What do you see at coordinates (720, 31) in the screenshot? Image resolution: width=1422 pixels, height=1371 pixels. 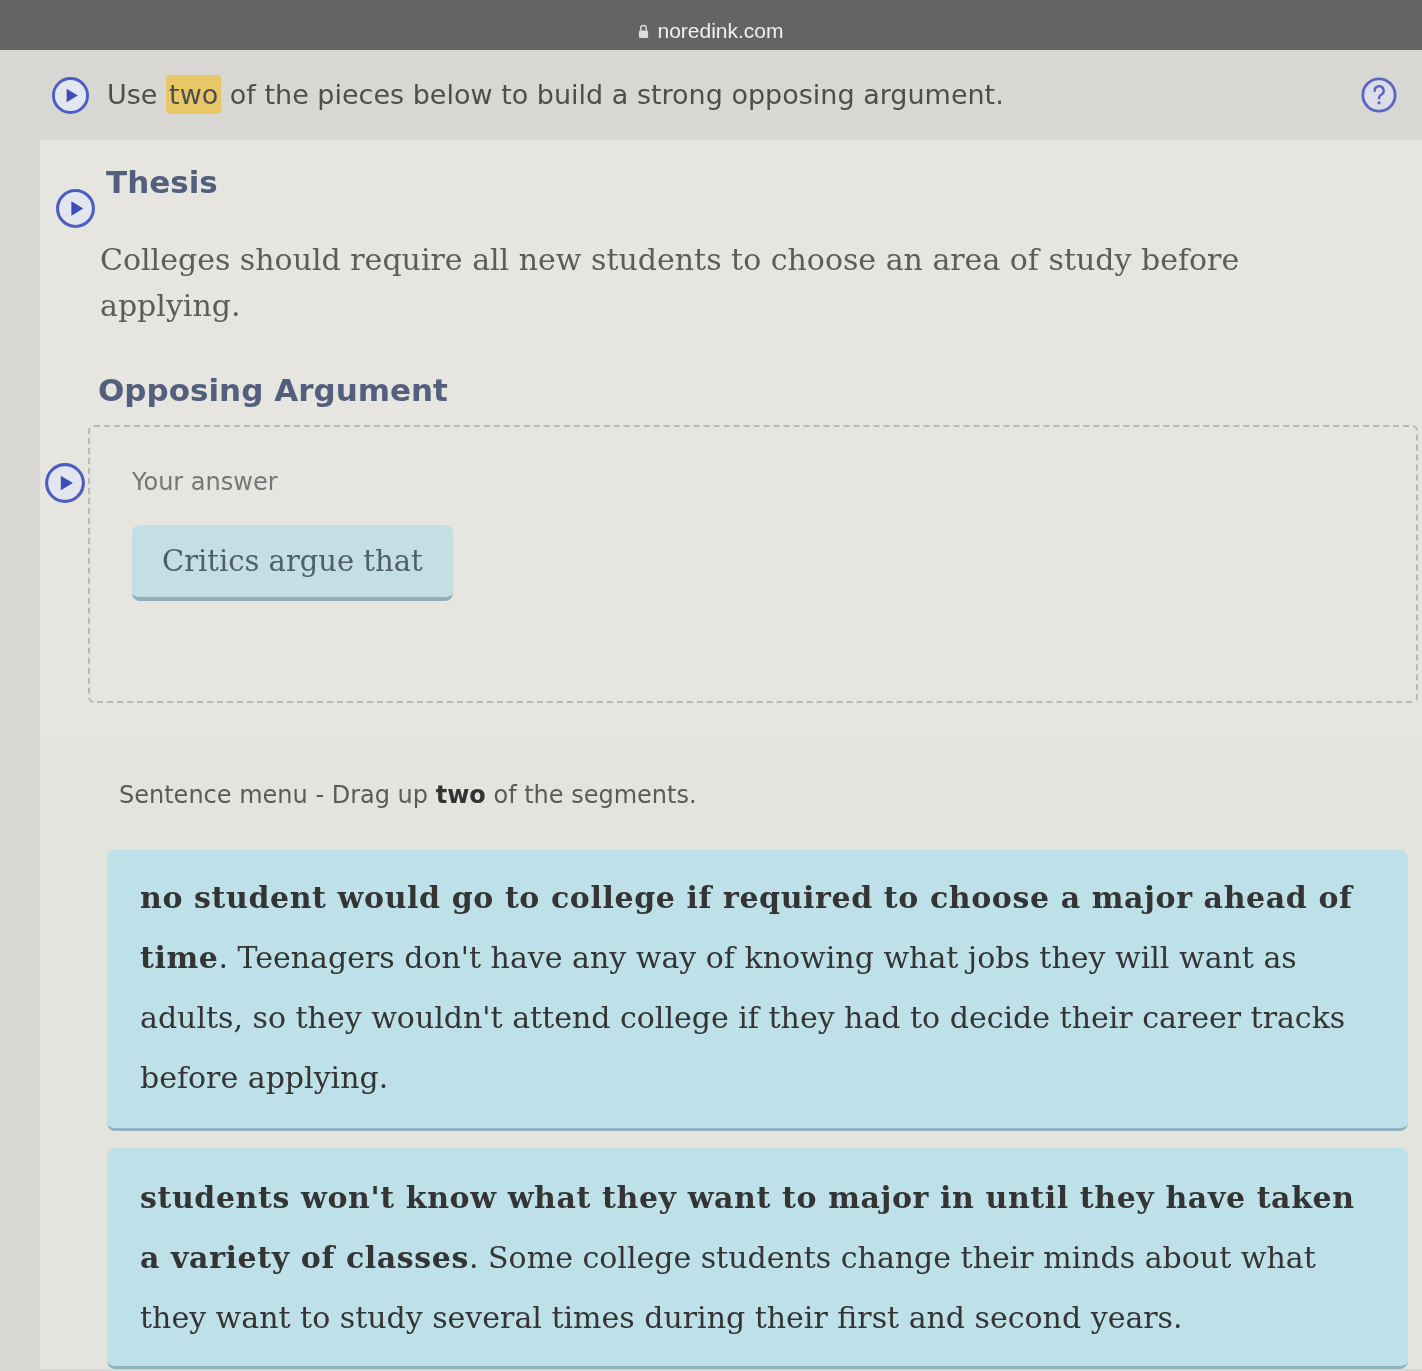 I see `address-text: noredink.com` at bounding box center [720, 31].